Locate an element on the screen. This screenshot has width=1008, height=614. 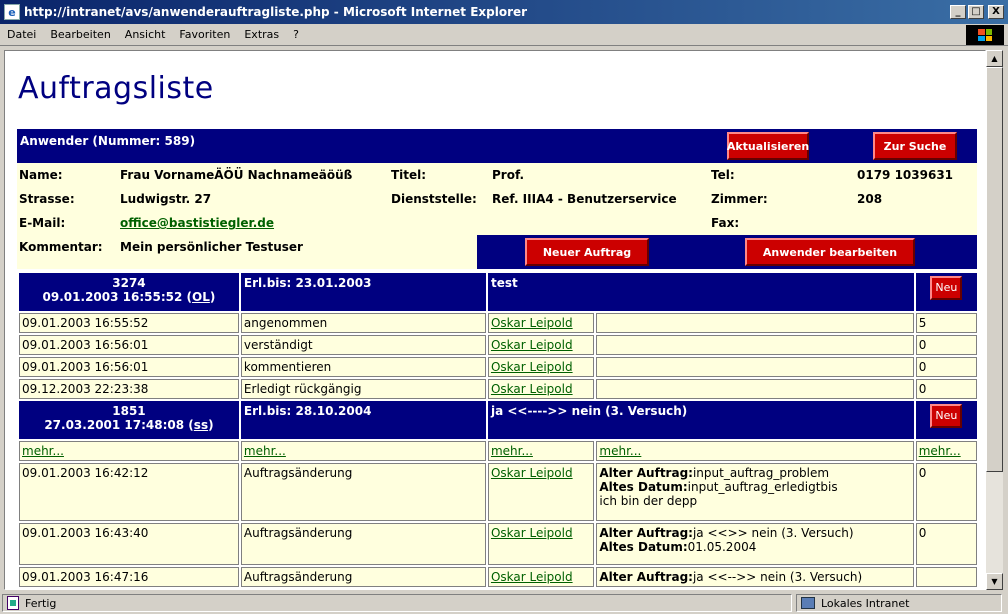
search-button: Zur Suche is located at coordinates (915, 146).